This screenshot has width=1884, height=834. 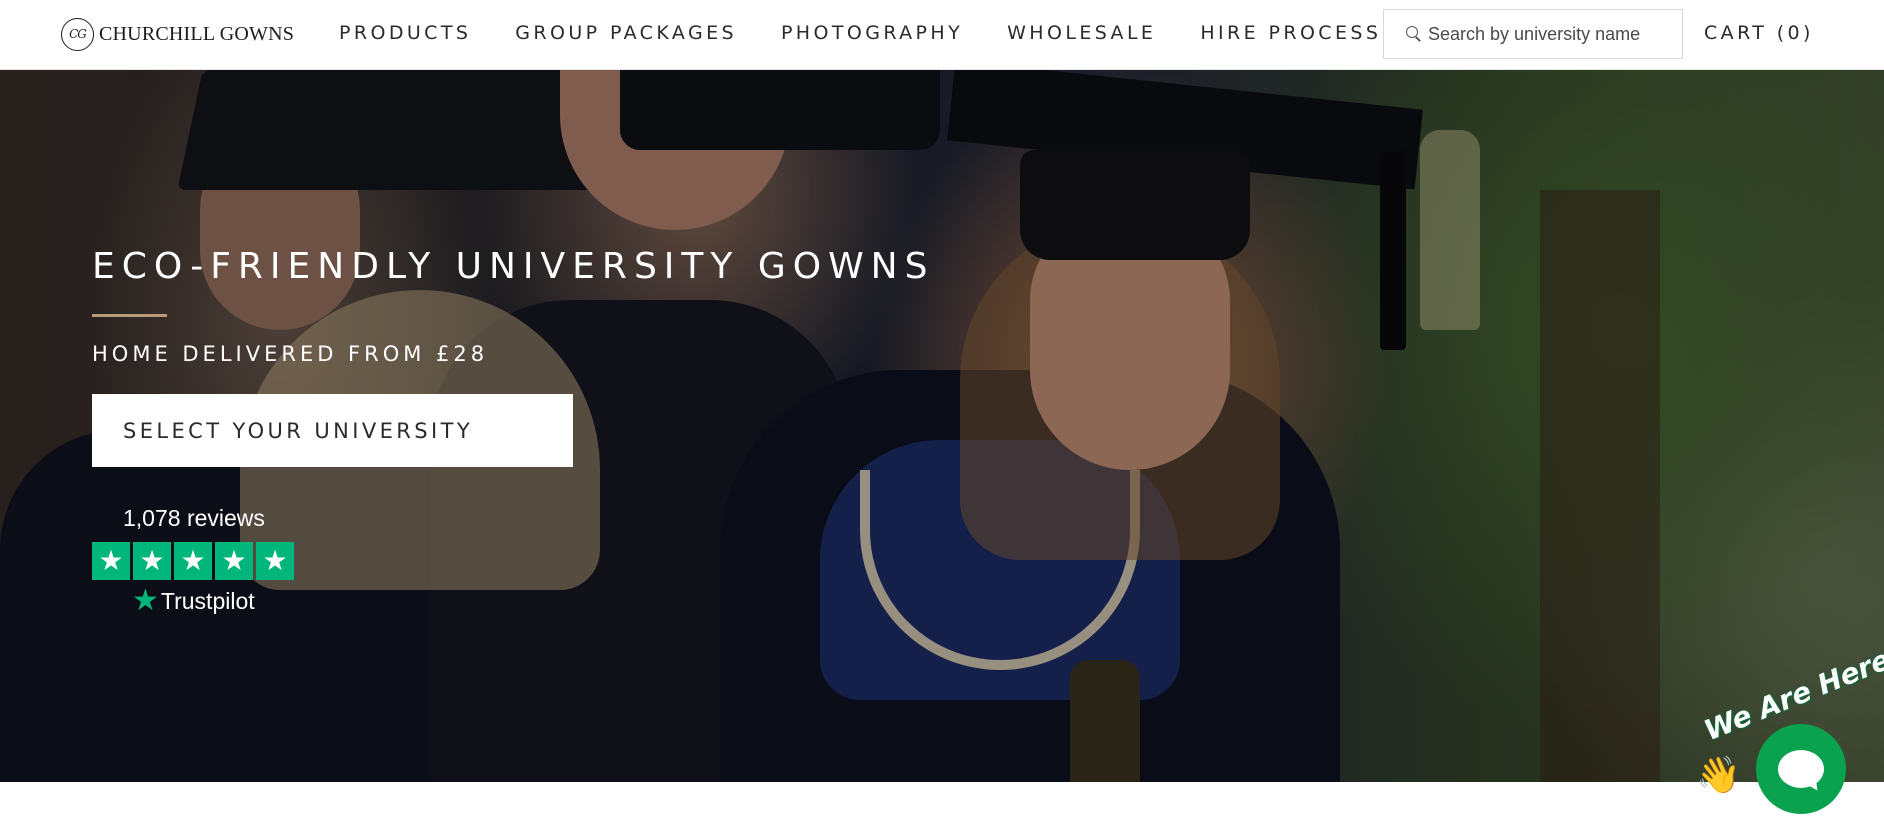 I want to click on chat-bubble-icon, so click(x=1801, y=769).